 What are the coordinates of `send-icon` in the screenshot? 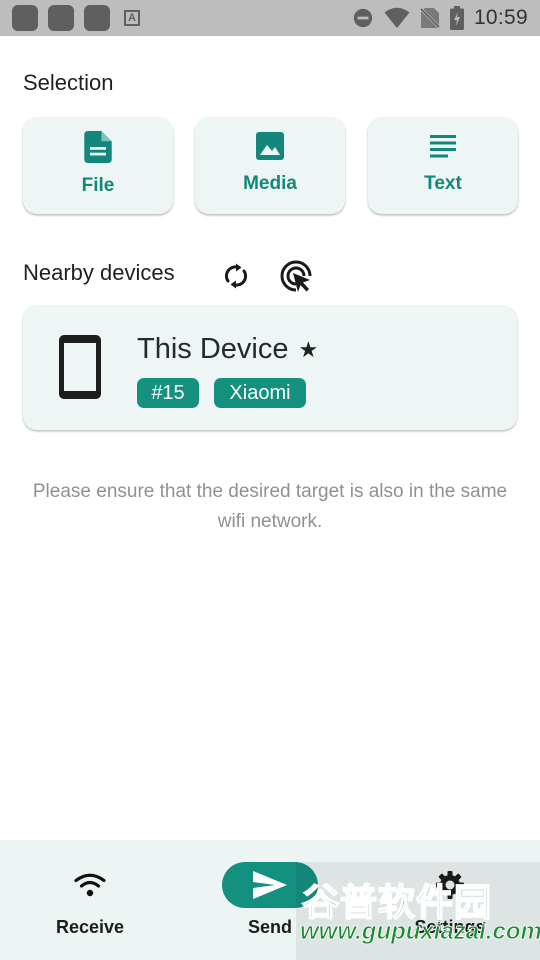 It's located at (270, 885).